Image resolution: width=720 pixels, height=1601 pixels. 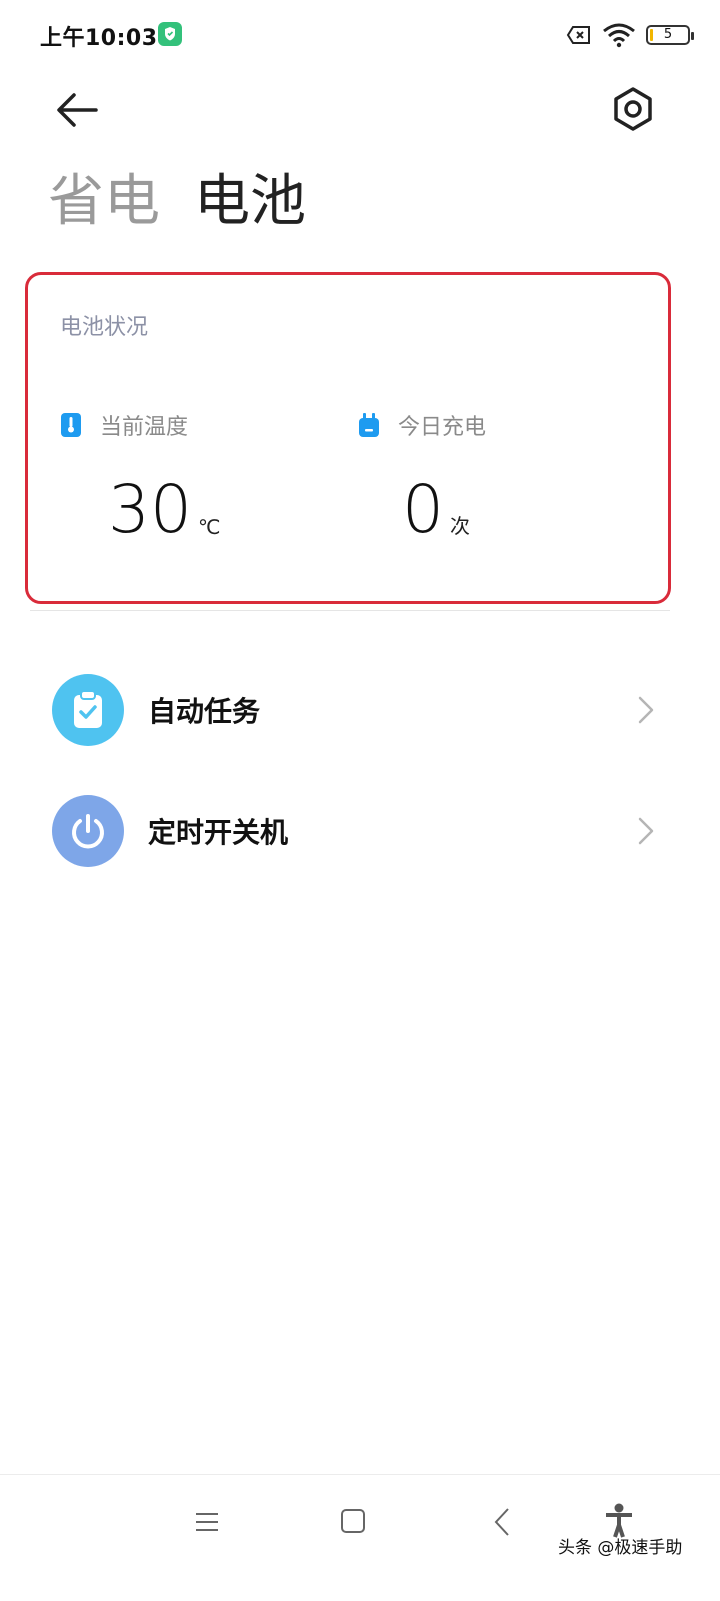 I want to click on charge-count-stat: 今日充电 0 次, so click(x=422, y=477).